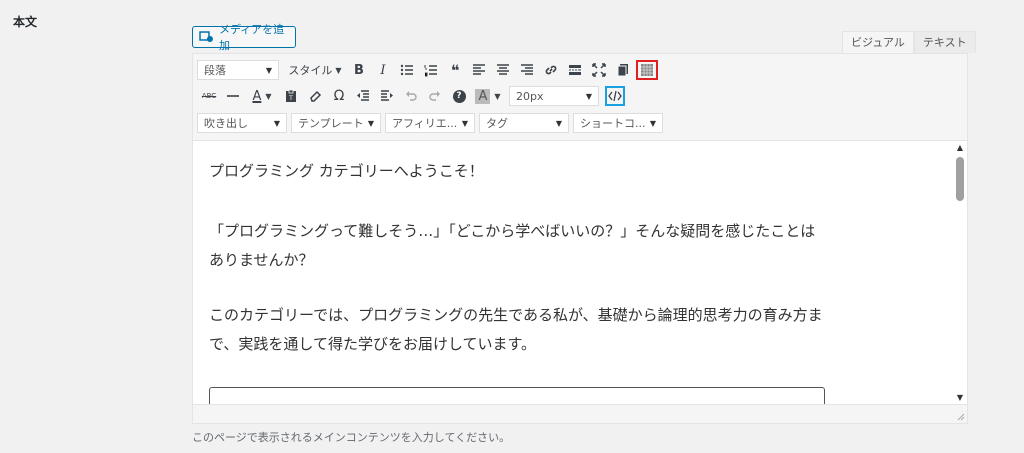 This screenshot has height=453, width=1024. I want to click on outdent-icon, so click(363, 95).